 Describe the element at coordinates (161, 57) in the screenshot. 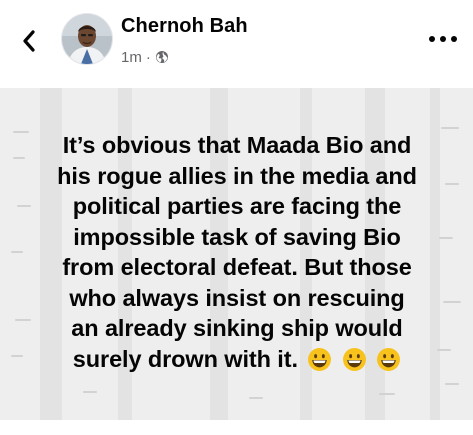

I see `globe-icon` at that location.